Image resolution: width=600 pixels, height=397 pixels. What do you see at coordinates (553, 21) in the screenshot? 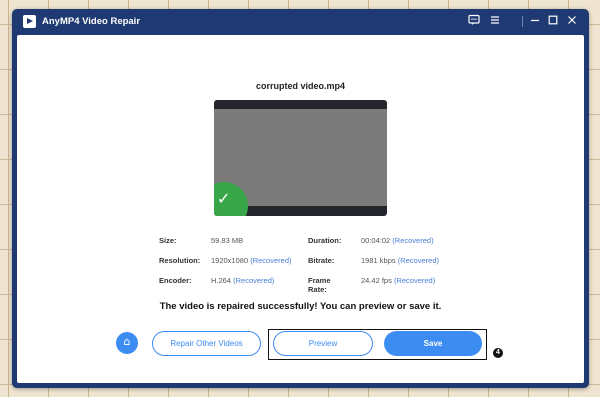
I see `maximize-icon` at bounding box center [553, 21].